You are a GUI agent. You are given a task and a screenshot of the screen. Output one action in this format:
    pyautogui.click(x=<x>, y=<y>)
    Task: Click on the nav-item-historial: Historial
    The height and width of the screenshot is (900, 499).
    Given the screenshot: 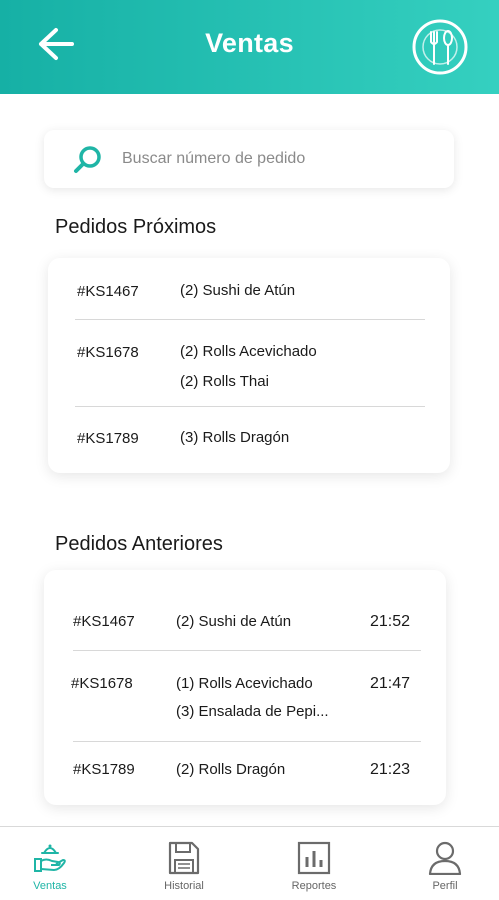 What is the action you would take?
    pyautogui.click(x=184, y=863)
    